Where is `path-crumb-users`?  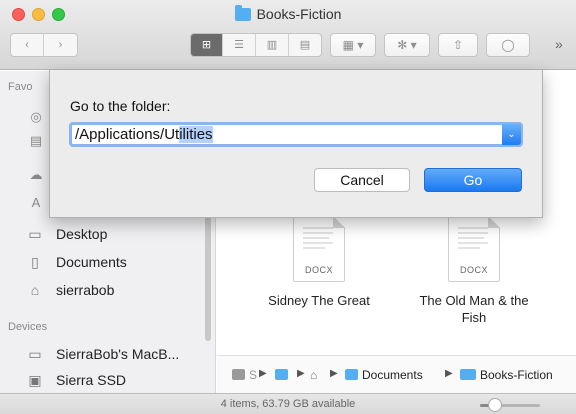 path-crumb-users is located at coordinates (283, 375).